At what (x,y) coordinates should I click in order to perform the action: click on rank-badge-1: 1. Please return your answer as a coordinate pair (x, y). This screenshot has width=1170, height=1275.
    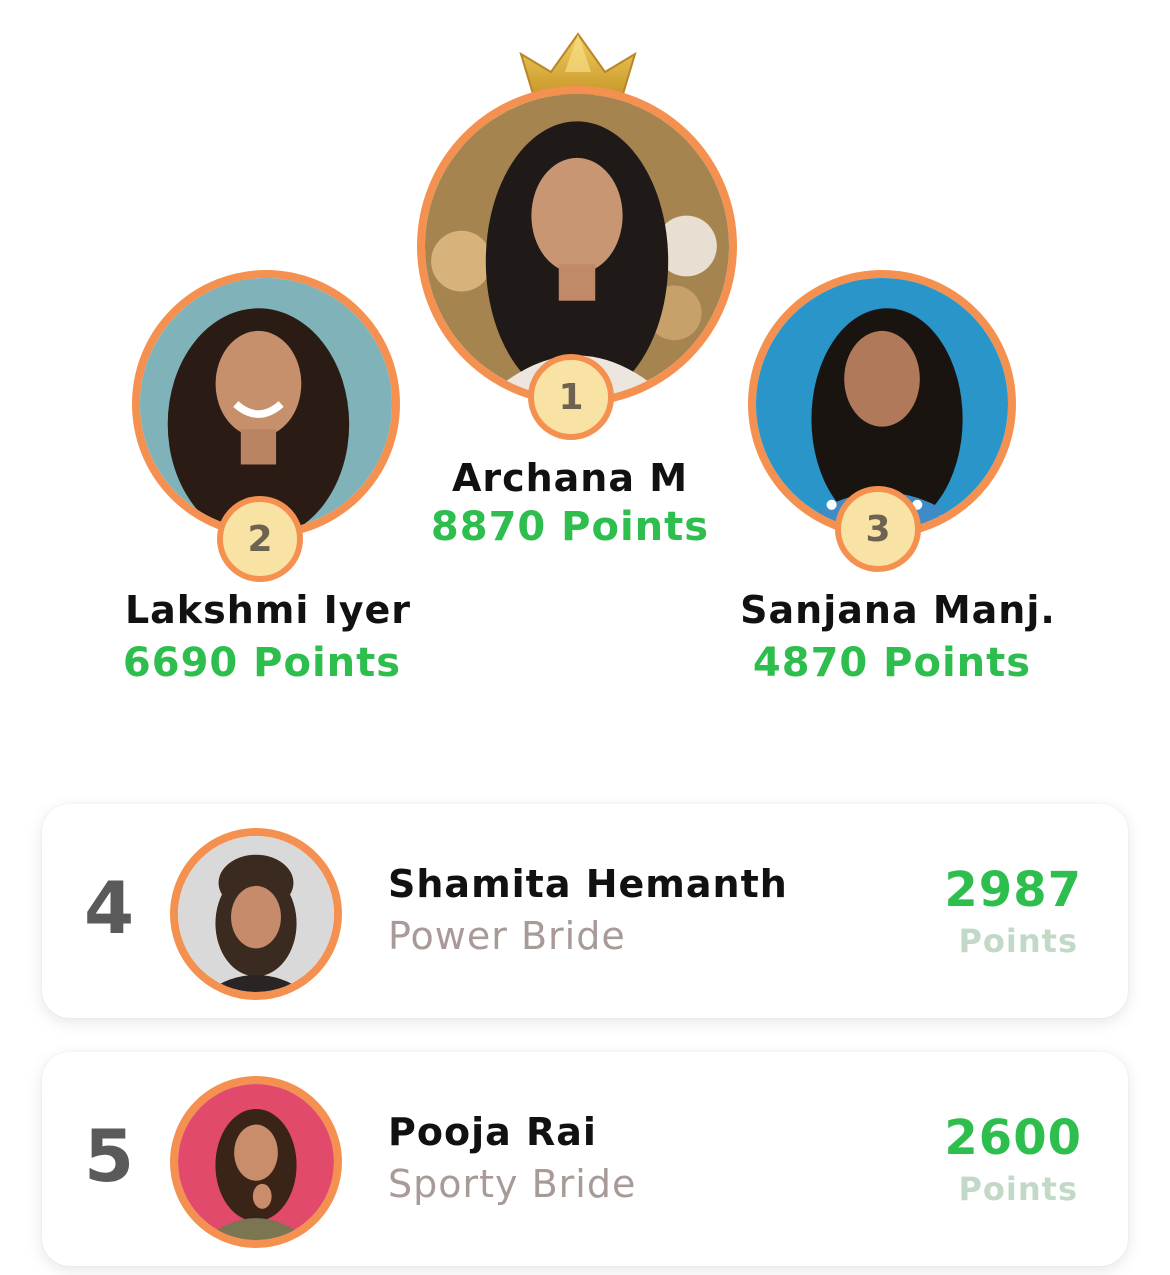
    Looking at the image, I should click on (571, 397).